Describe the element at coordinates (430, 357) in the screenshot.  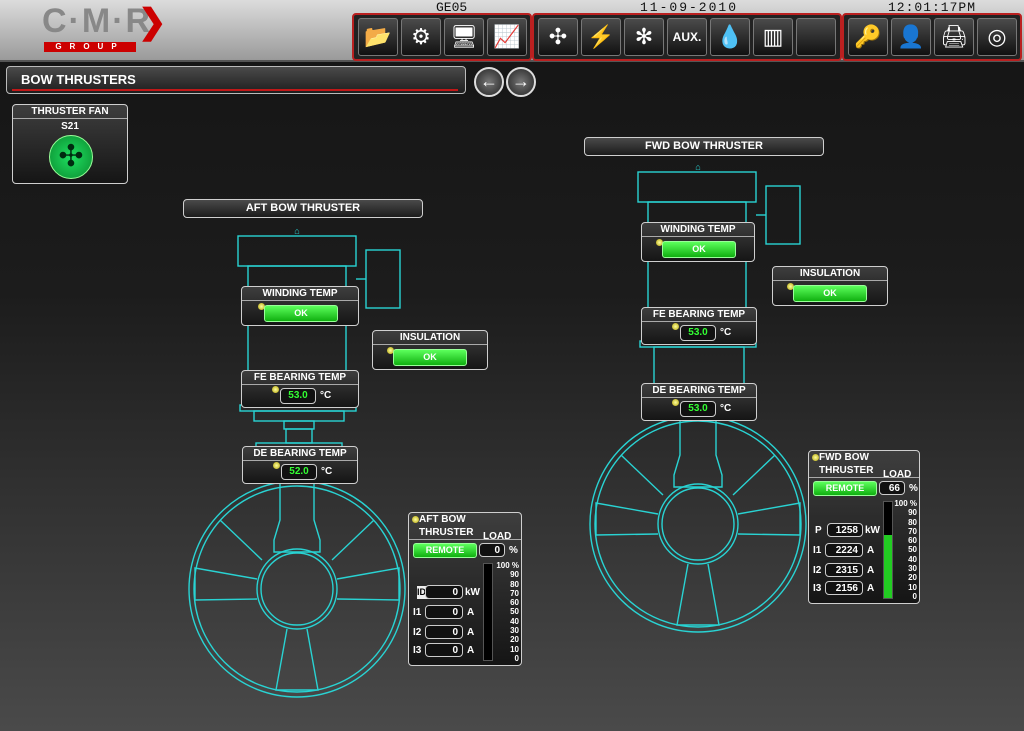
I see `aft-insulation-status: OK` at that location.